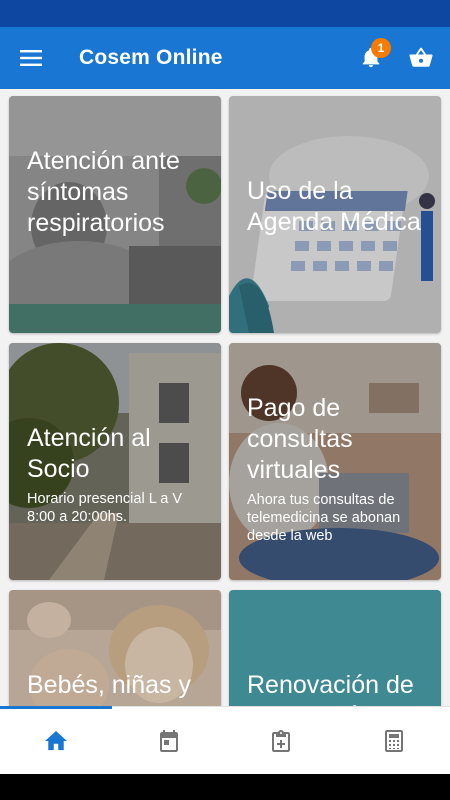 This screenshot has height=800, width=450. Describe the element at coordinates (225, 13) in the screenshot. I see `status-bar` at that location.